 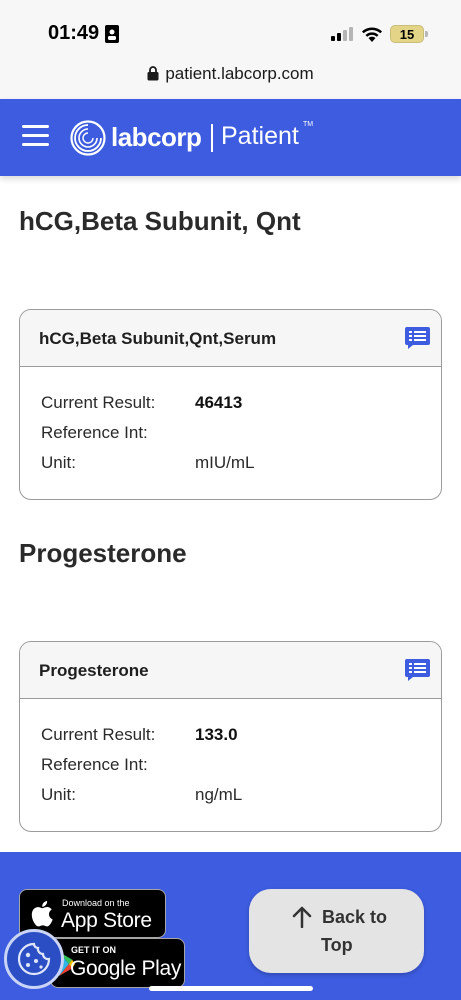 What do you see at coordinates (42, 914) in the screenshot?
I see `apple-icon` at bounding box center [42, 914].